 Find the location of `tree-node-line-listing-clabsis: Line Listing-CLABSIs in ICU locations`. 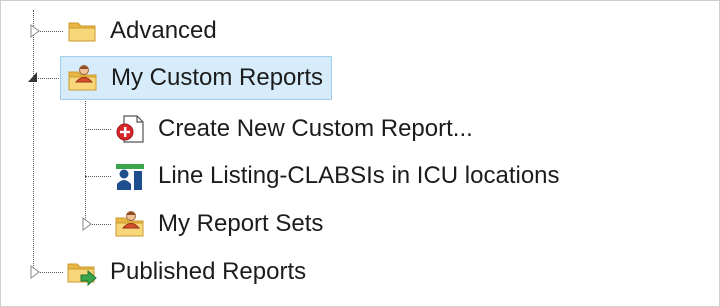

tree-node-line-listing-clabsis: Line Listing-CLABSIs in ICU locations is located at coordinates (337, 176).